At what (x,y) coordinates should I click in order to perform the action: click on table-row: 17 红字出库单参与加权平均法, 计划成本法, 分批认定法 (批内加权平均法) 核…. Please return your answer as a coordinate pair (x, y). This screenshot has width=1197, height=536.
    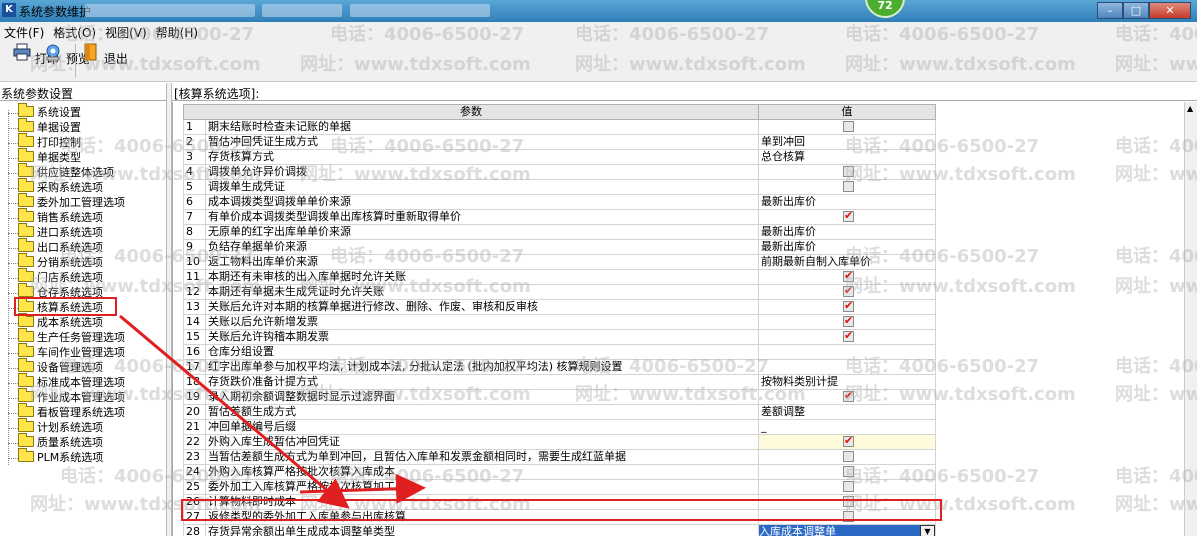
    Looking at the image, I should click on (559, 367).